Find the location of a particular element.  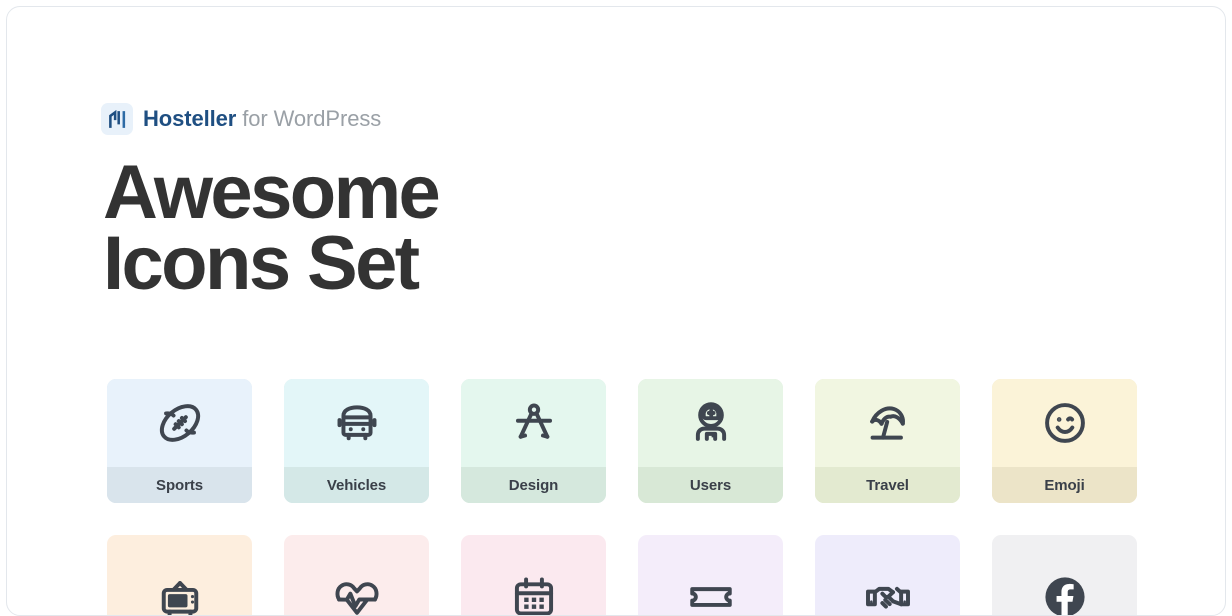

brand-text: Hosteller for WordPress is located at coordinates (262, 119).